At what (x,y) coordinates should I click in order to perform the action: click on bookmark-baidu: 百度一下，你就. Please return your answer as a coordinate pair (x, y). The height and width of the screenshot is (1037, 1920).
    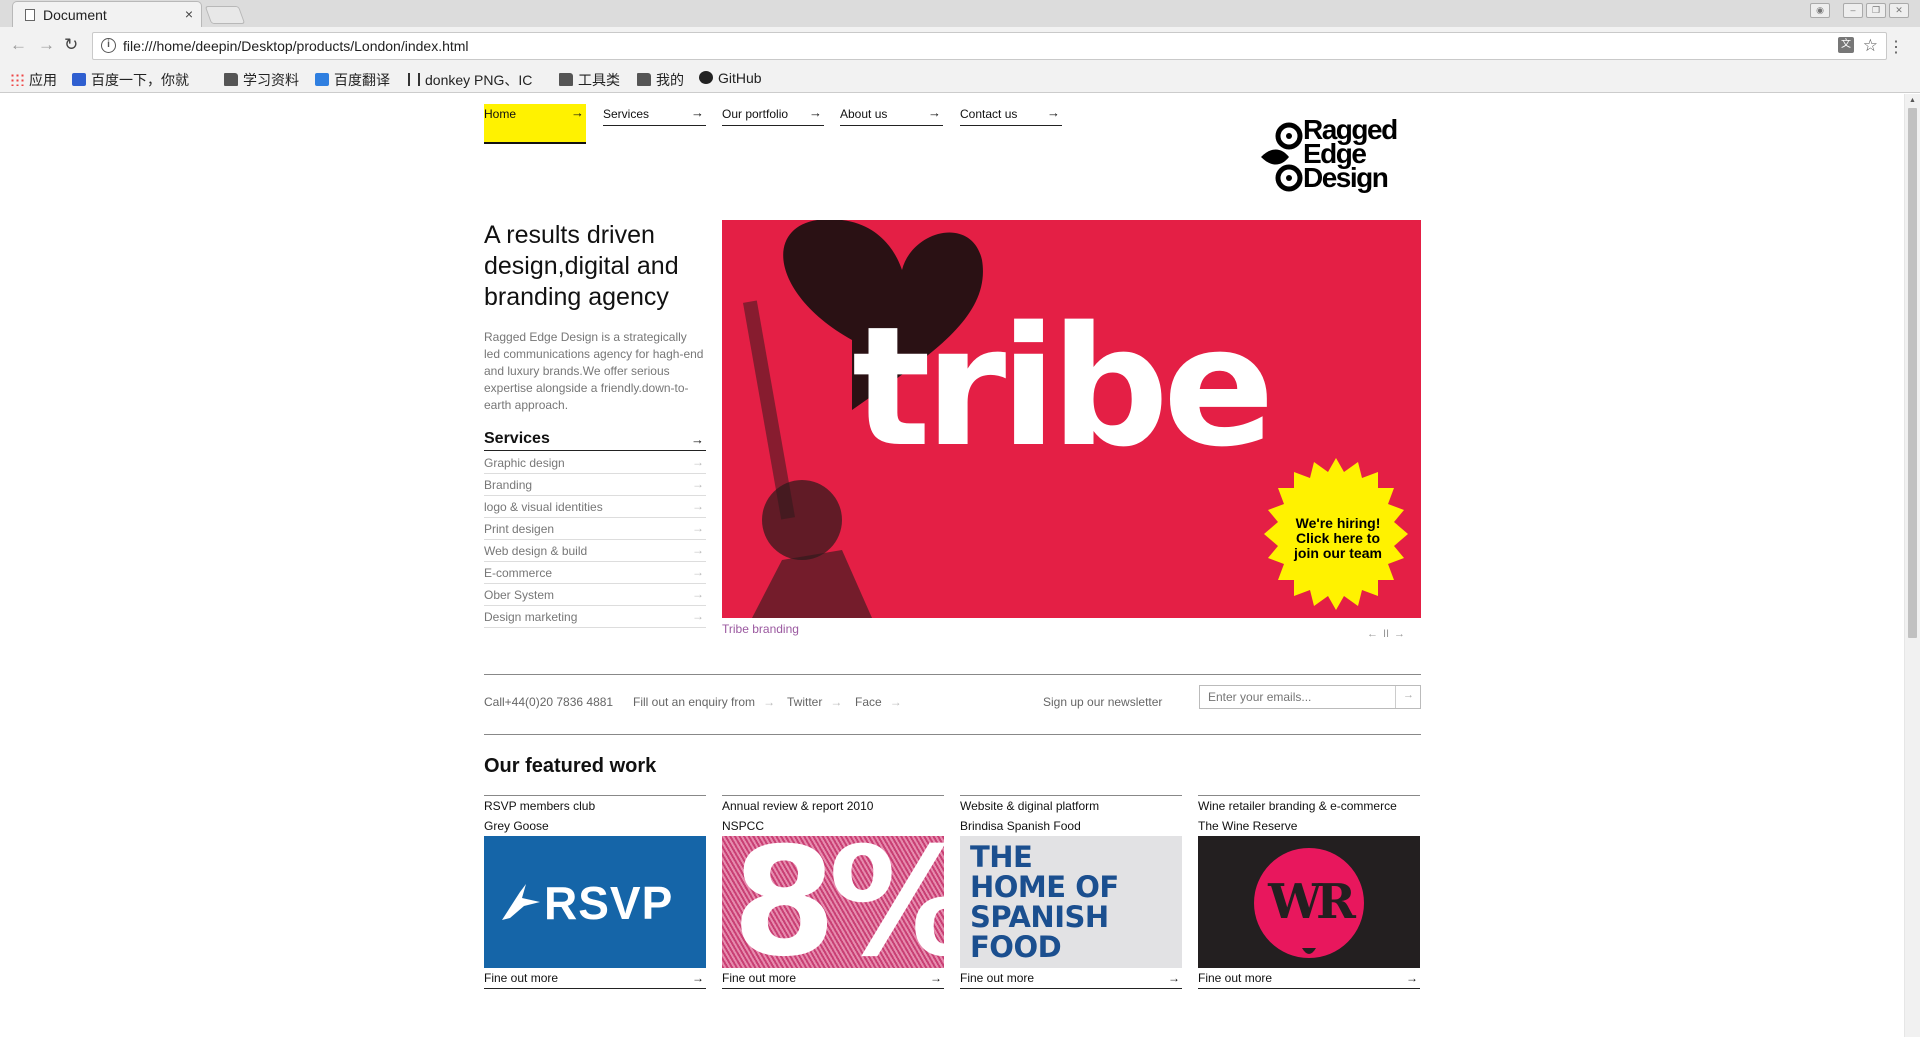
    Looking at the image, I should click on (140, 80).